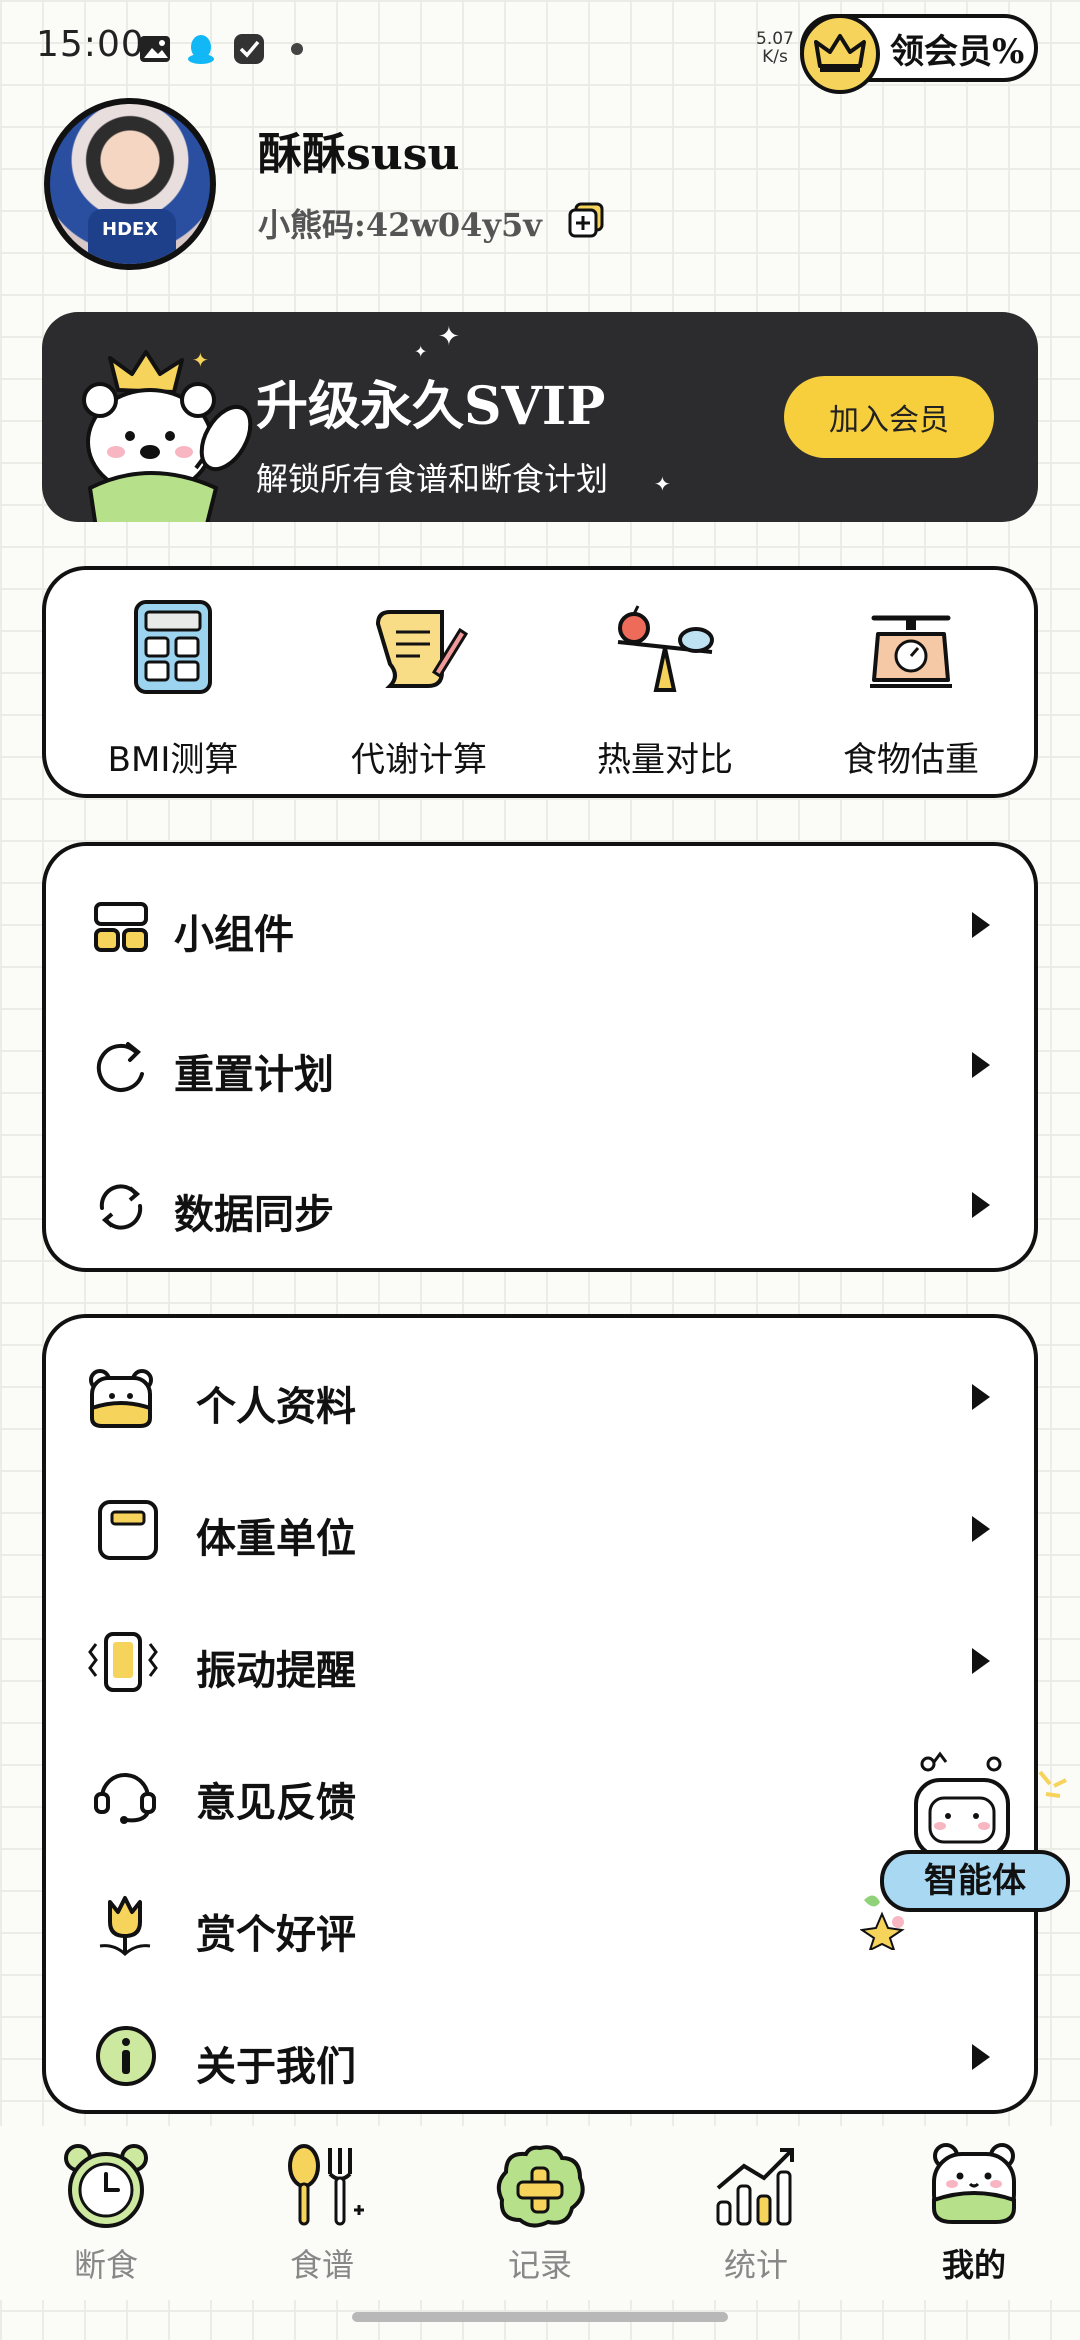 The height and width of the screenshot is (2340, 1080). Describe the element at coordinates (276, 1802) in the screenshot. I see `row-label: 意见反馈` at that location.